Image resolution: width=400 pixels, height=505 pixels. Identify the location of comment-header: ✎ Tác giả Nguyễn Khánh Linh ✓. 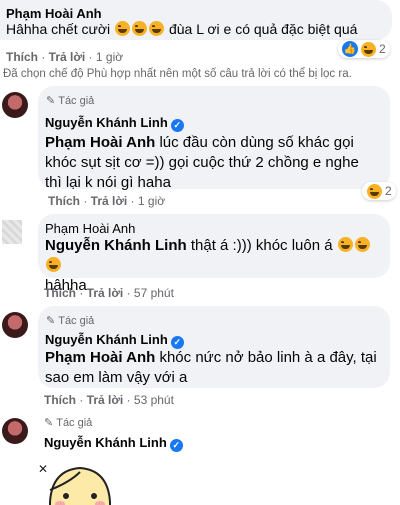
(113, 434).